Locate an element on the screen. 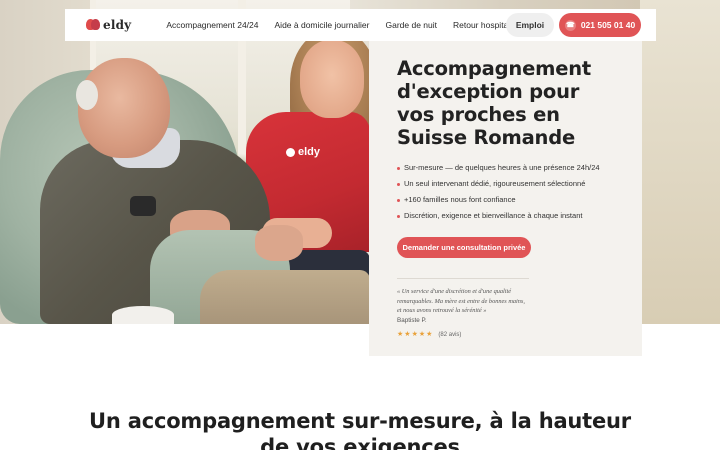  hero-bullet: +160 familles nous font confiance is located at coordinates (509, 200).